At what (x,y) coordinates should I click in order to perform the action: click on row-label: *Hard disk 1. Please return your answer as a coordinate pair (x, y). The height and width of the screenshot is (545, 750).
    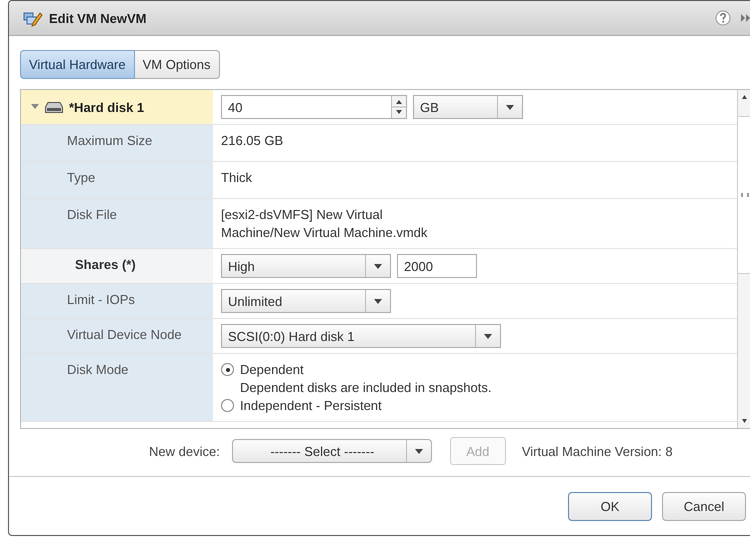
    Looking at the image, I should click on (106, 107).